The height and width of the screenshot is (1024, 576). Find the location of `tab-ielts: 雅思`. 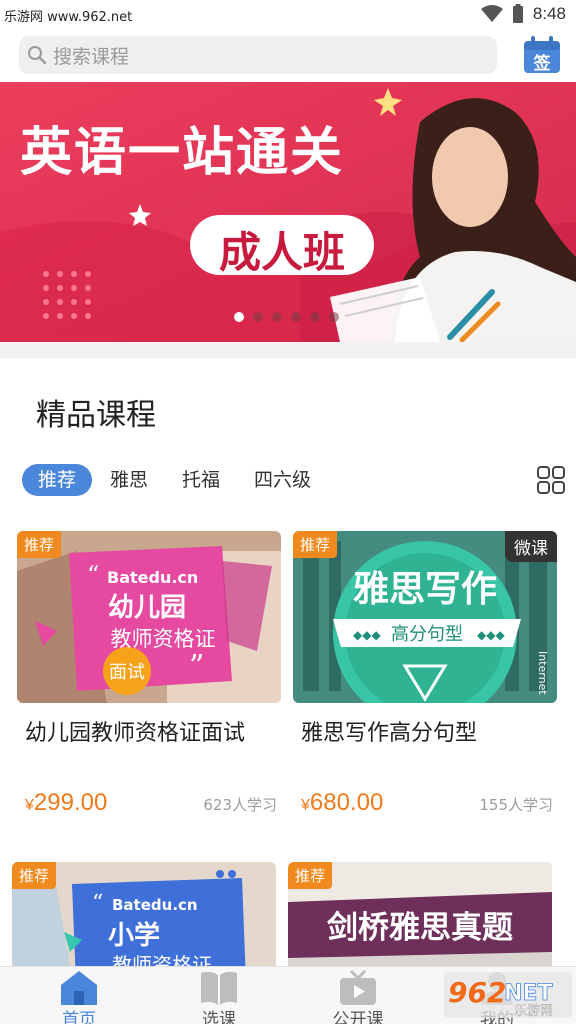

tab-ielts: 雅思 is located at coordinates (129, 480).